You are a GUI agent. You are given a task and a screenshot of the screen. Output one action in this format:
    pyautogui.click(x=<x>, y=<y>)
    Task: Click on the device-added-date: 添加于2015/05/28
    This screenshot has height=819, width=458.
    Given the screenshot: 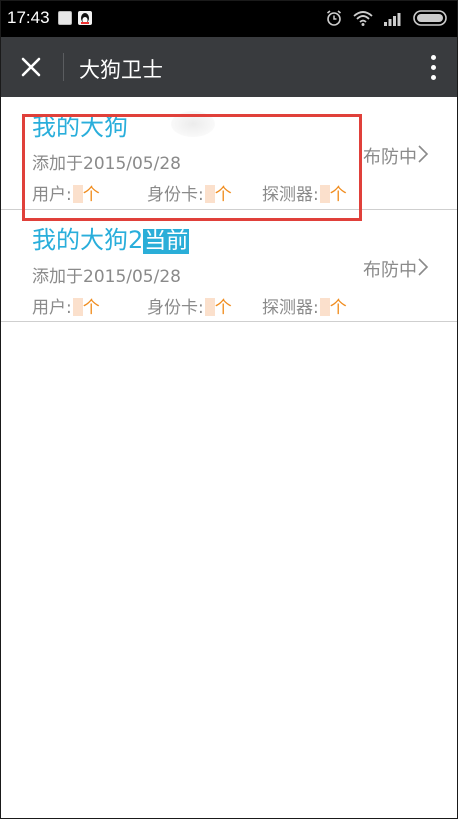 What is the action you would take?
    pyautogui.click(x=106, y=277)
    